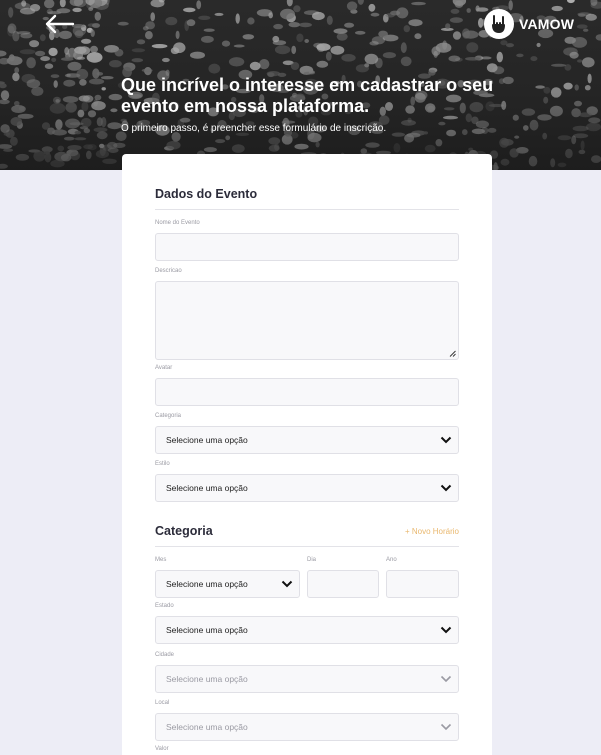 The height and width of the screenshot is (755, 601). What do you see at coordinates (59, 24) in the screenshot?
I see `arrow-left-icon` at bounding box center [59, 24].